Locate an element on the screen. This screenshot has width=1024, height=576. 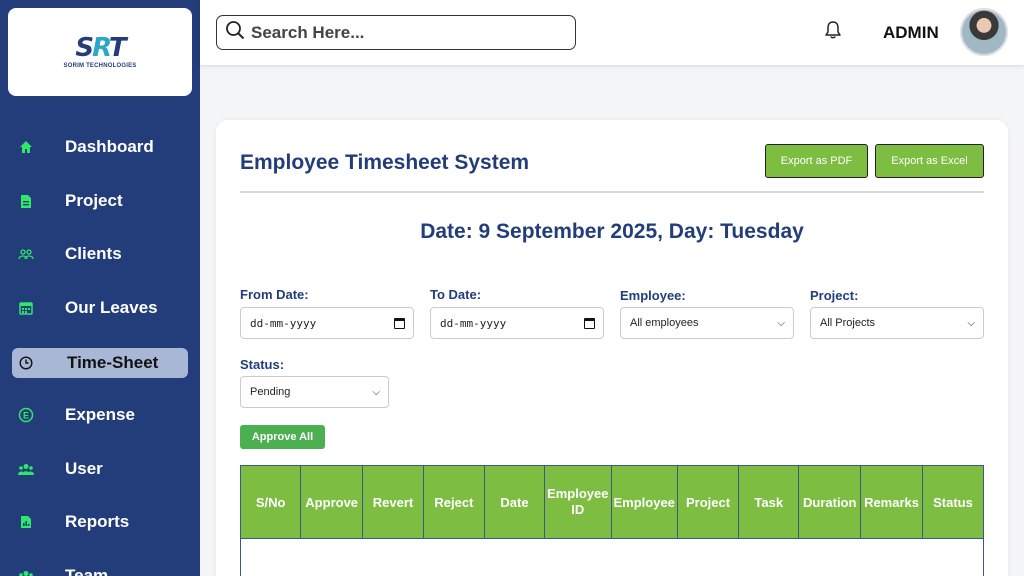
search-icon is located at coordinates (235, 32).